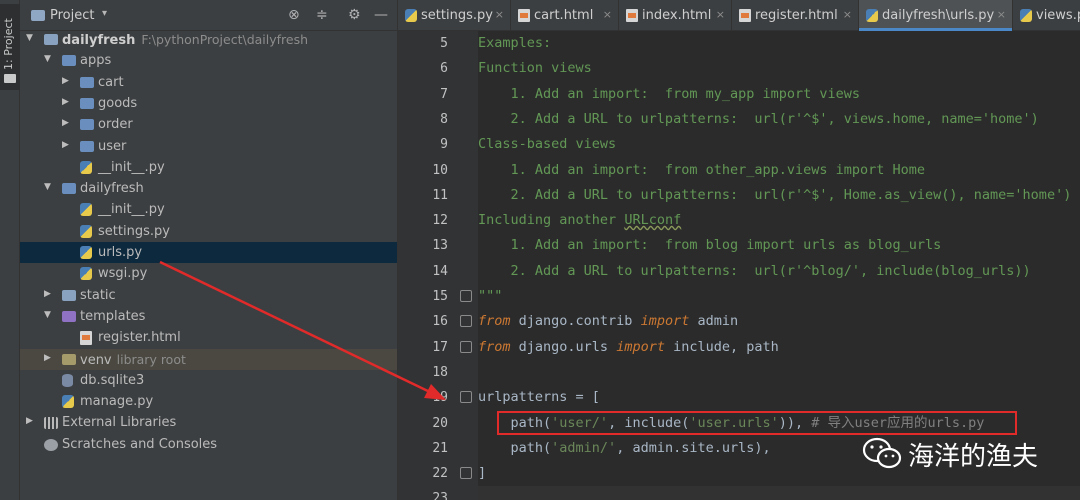 The image size is (1080, 500). Describe the element at coordinates (551, 220) in the screenshot. I see `code-token: Including another` at that location.